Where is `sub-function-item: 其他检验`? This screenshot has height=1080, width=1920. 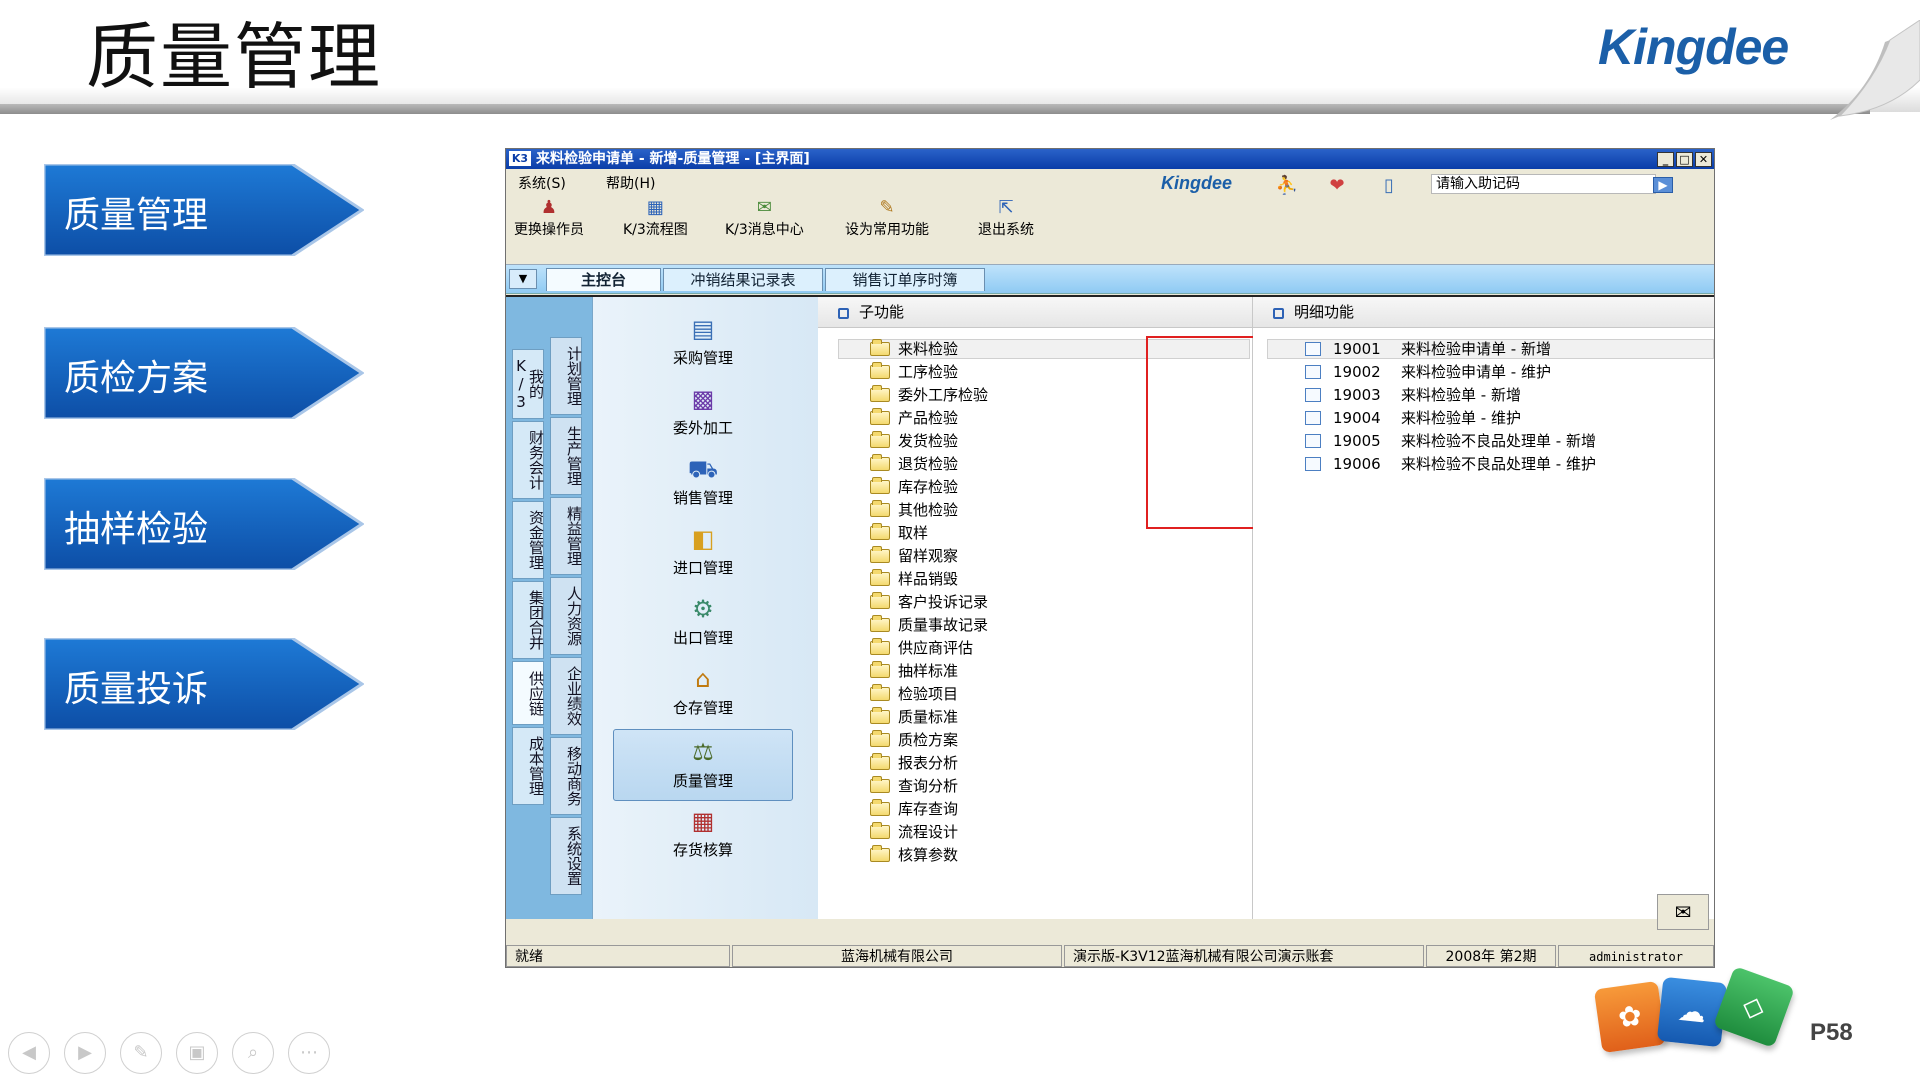
sub-function-item: 其他检验 is located at coordinates (914, 510).